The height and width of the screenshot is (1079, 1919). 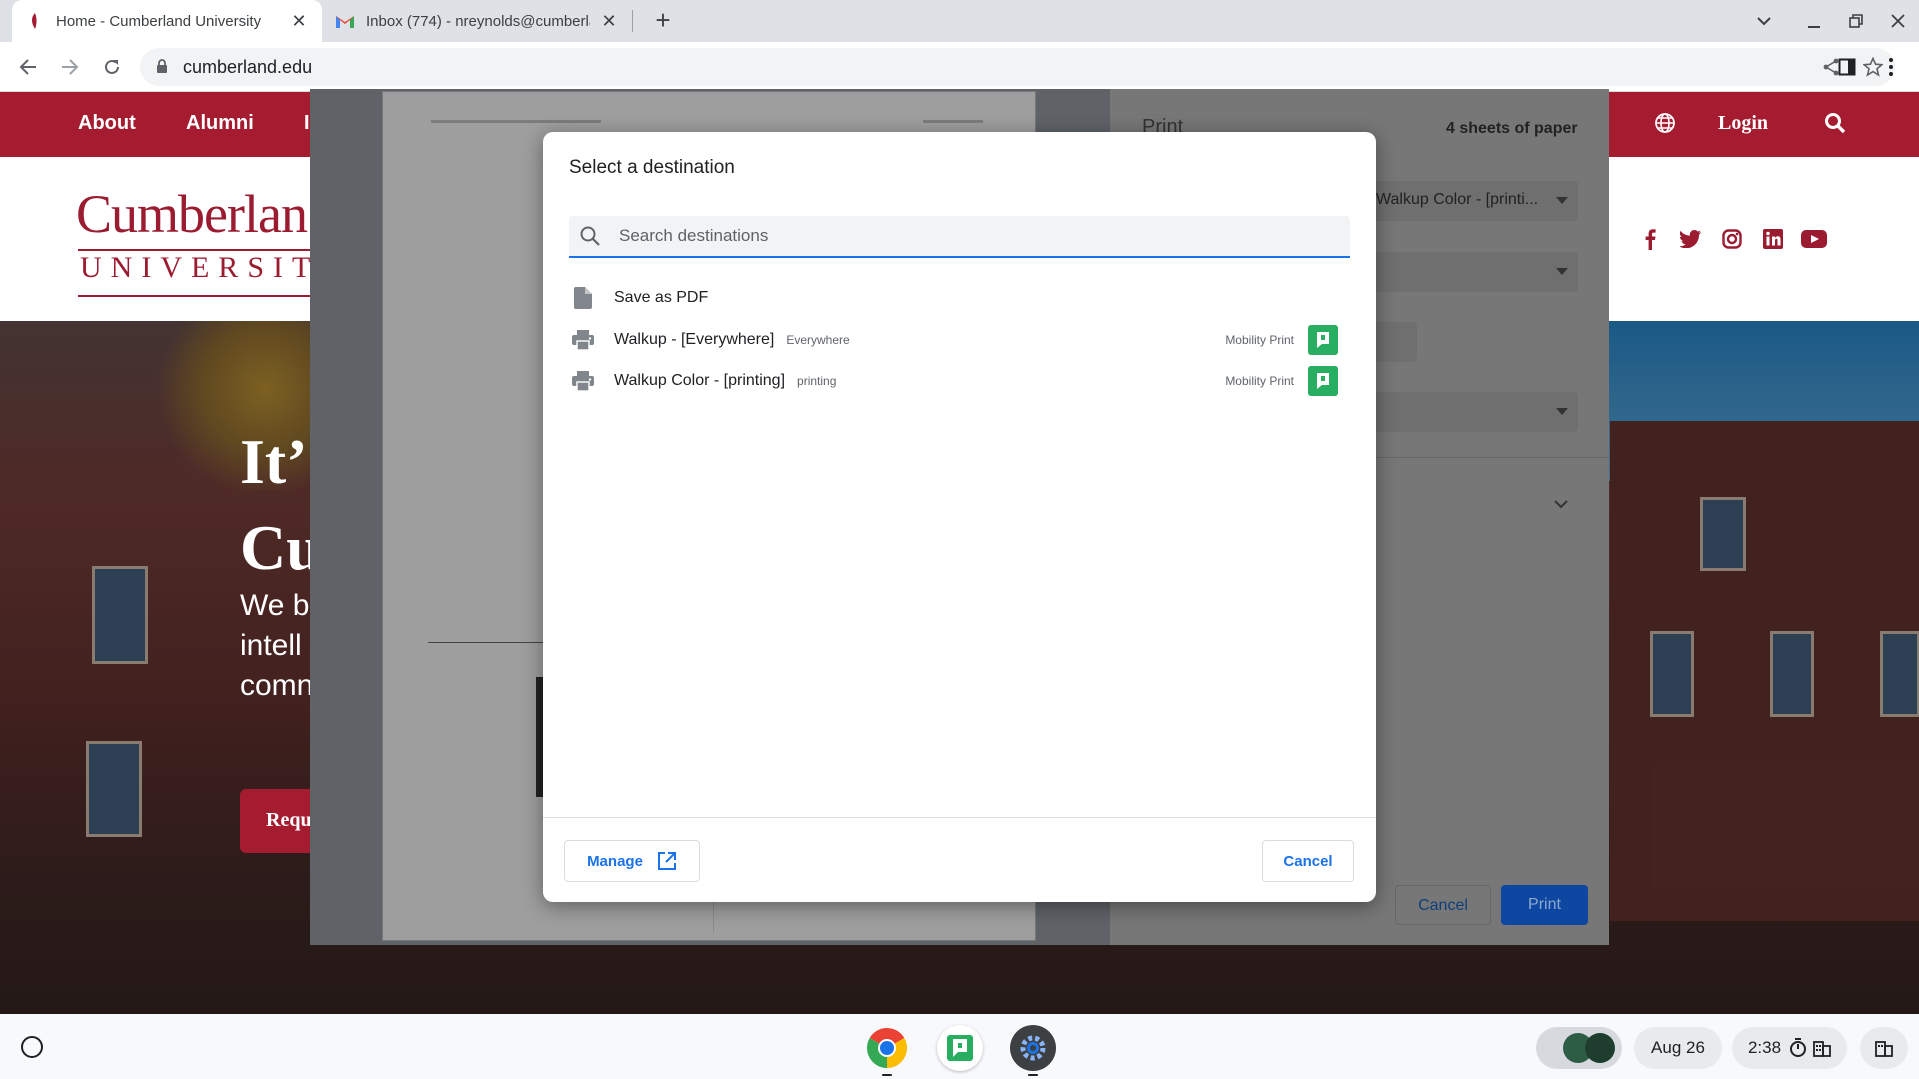 What do you see at coordinates (274, 461) in the screenshot?
I see `hero-heading-line1: It’` at bounding box center [274, 461].